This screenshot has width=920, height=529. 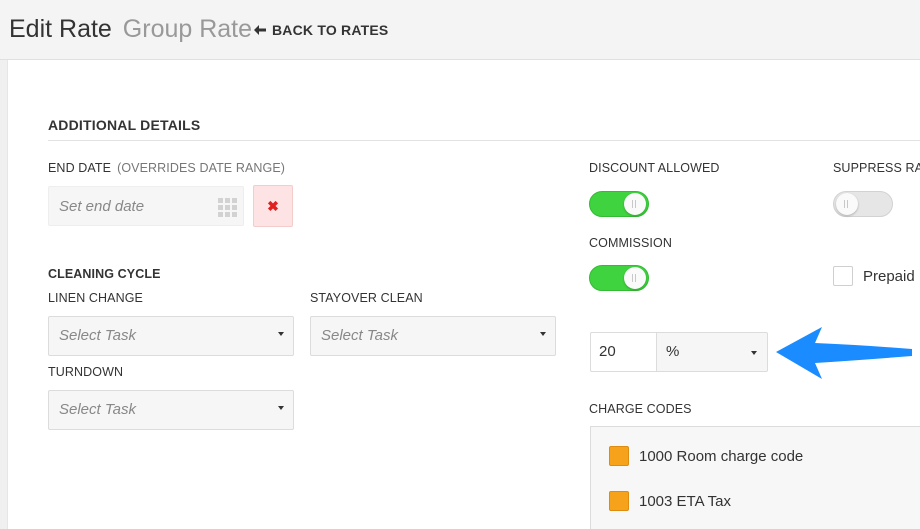 I want to click on commission-value-input: 20, so click(x=623, y=352).